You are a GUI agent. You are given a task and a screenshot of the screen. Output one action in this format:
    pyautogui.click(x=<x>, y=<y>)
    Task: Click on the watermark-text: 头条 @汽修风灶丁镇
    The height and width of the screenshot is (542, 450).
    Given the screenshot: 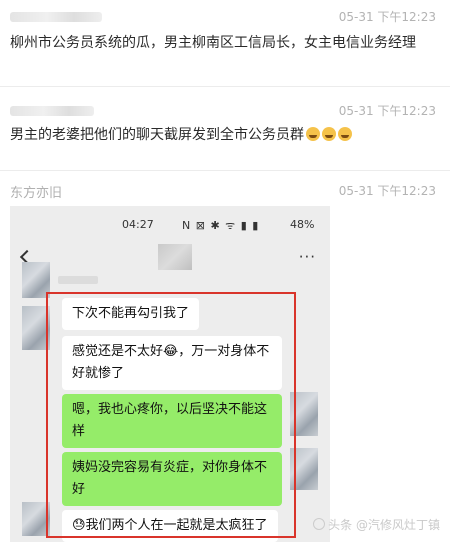 What is the action you would take?
    pyautogui.click(x=384, y=525)
    